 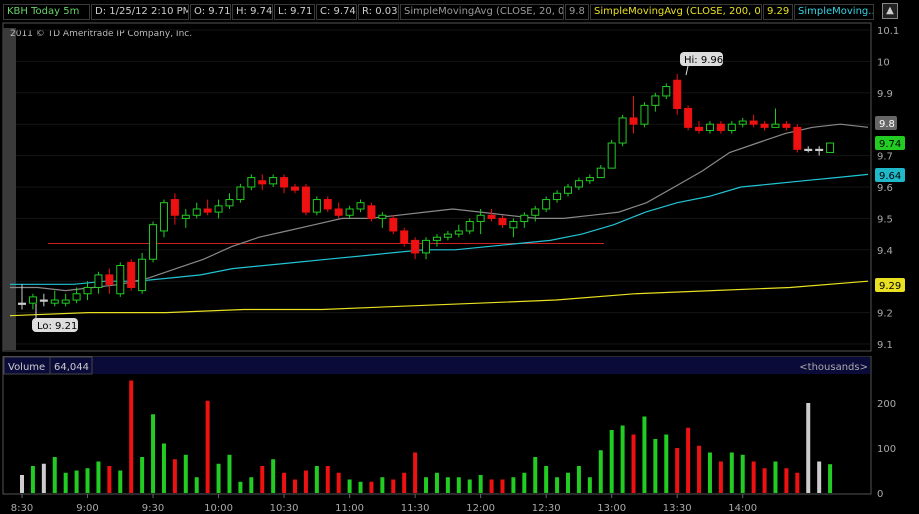 What do you see at coordinates (218, 508) in the screenshot?
I see `time-tick-label: 10:00` at bounding box center [218, 508].